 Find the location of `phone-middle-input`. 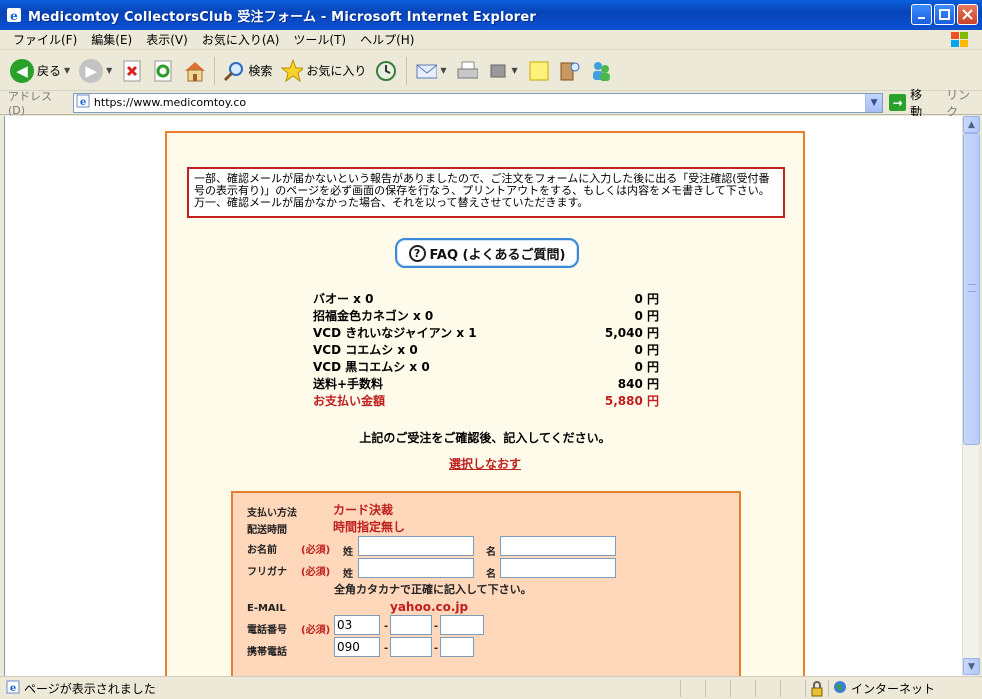

phone-middle-input is located at coordinates (411, 625).